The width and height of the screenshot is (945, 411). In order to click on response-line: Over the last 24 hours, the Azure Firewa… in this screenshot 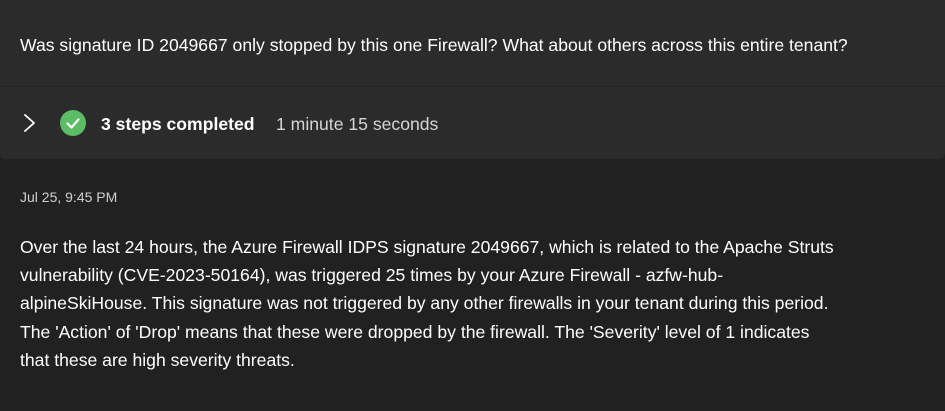, I will do `click(427, 247)`.